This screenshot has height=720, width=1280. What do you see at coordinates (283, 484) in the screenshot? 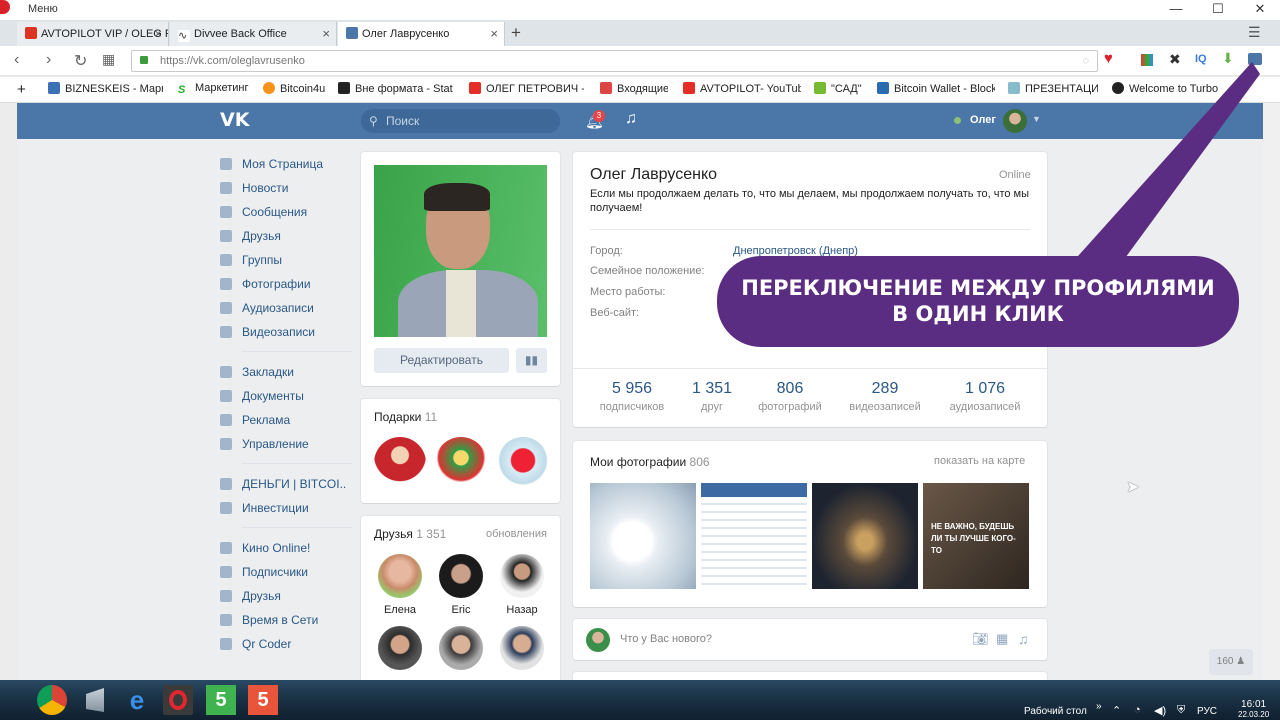
I see `menu-group-money: ДЕНЬГИ | BITCOI..` at bounding box center [283, 484].